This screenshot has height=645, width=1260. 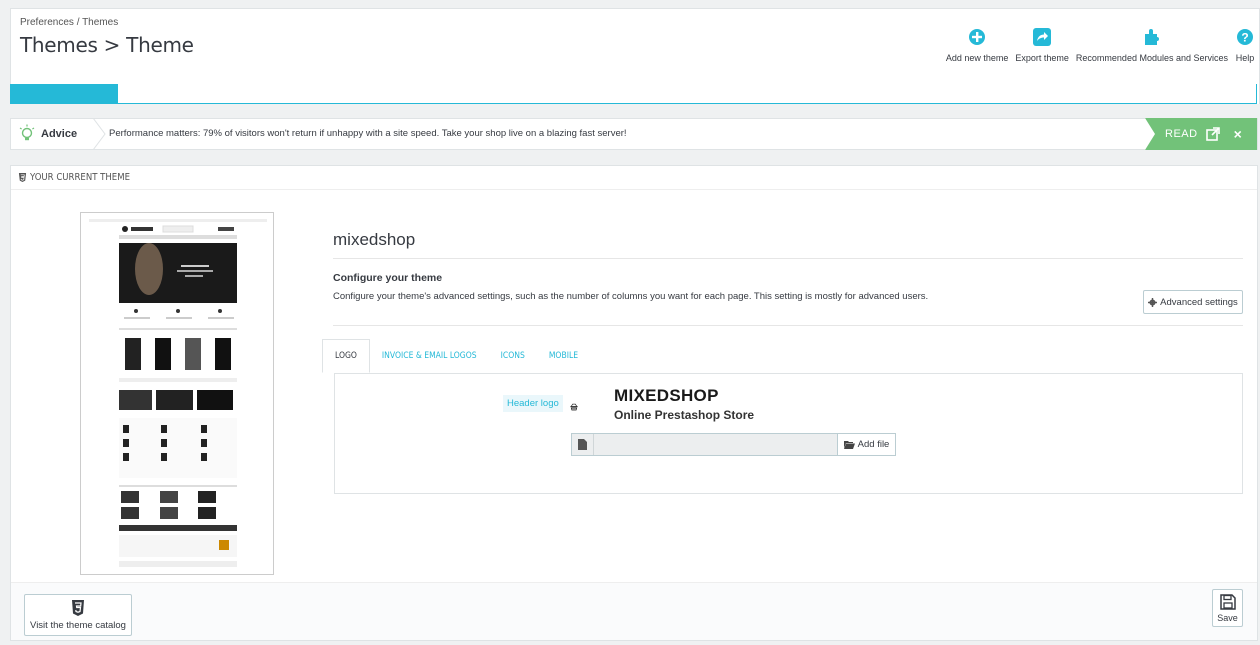 I want to click on visit-theme-catalog-button: Visit the theme catalog, so click(x=78, y=615).